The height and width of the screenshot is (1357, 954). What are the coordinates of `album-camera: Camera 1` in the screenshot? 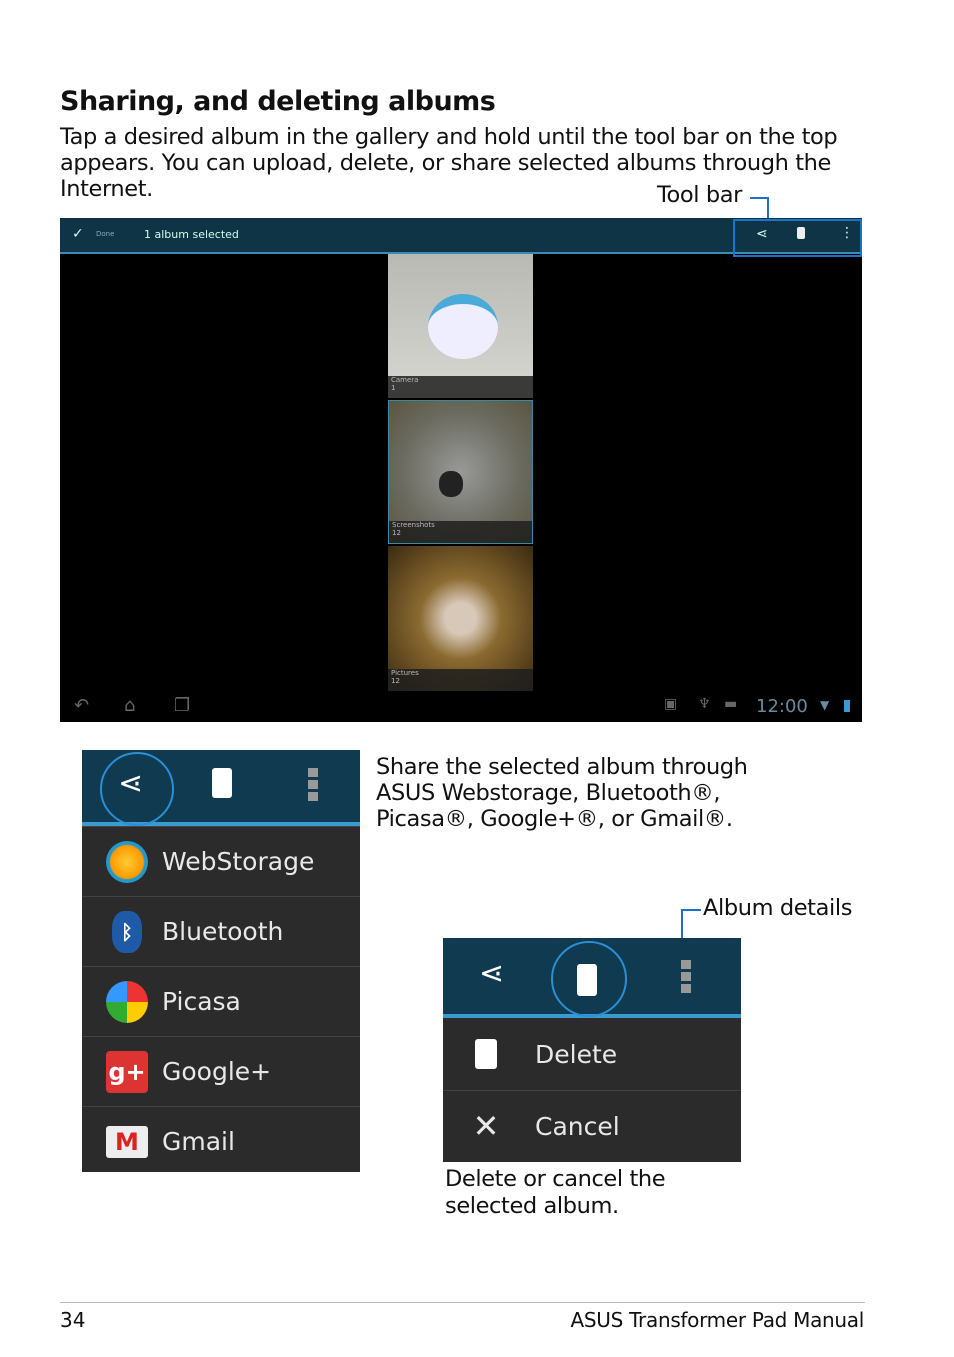 It's located at (460, 326).